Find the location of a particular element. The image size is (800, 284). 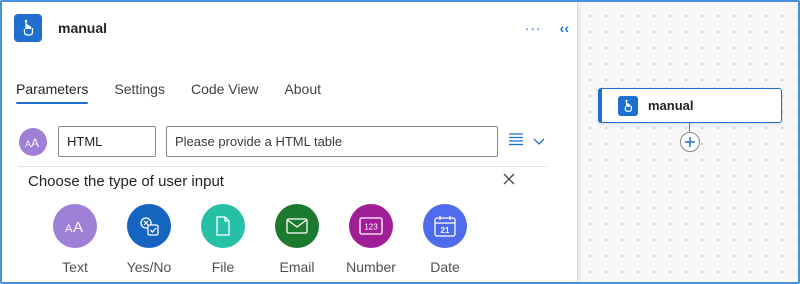

tab-settings: Settings is located at coordinates (139, 92).